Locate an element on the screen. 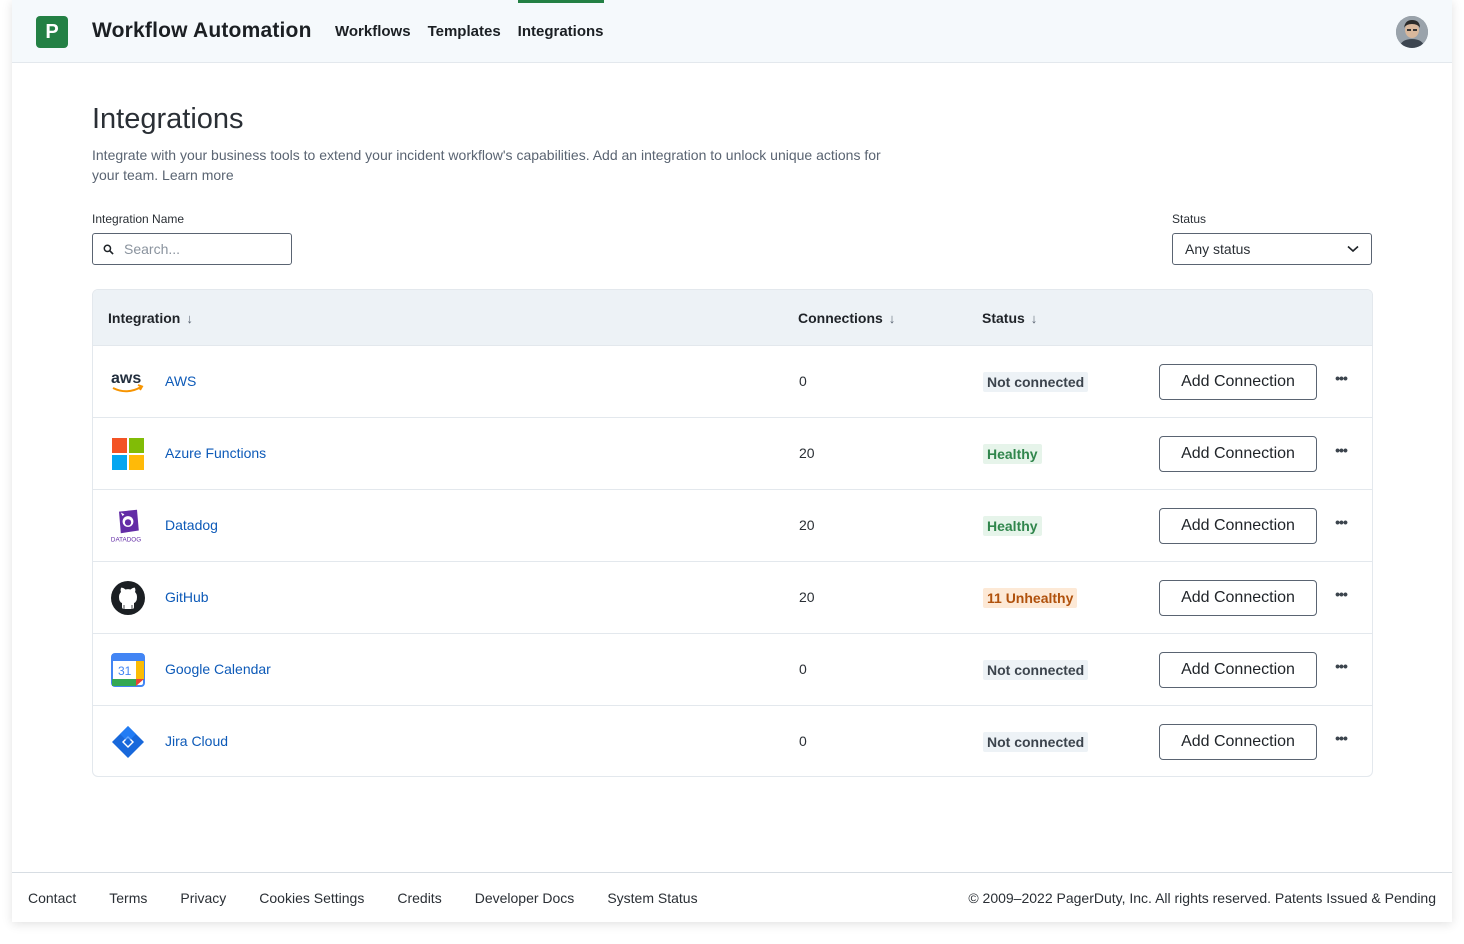 The image size is (1464, 944). column-header-label: Integration is located at coordinates (144, 318).